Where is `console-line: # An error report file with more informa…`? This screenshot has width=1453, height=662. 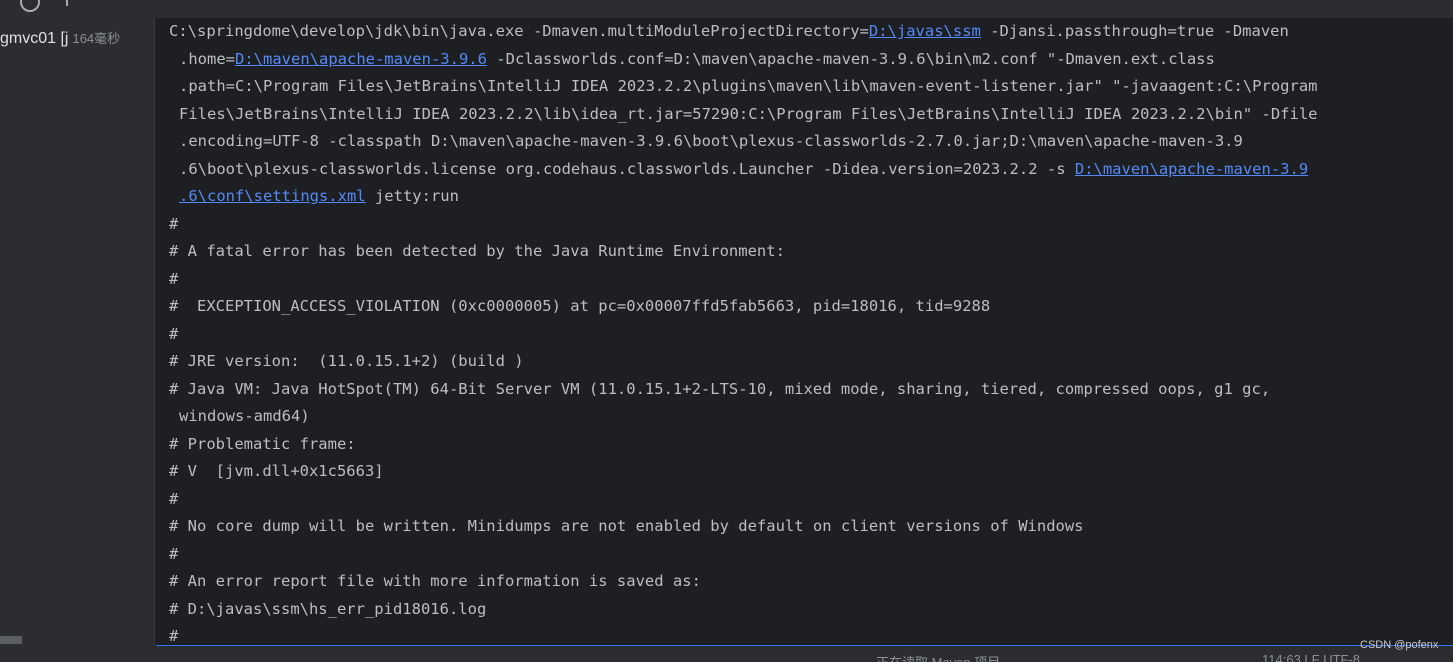 console-line: # An error report file with more informa… is located at coordinates (743, 582).